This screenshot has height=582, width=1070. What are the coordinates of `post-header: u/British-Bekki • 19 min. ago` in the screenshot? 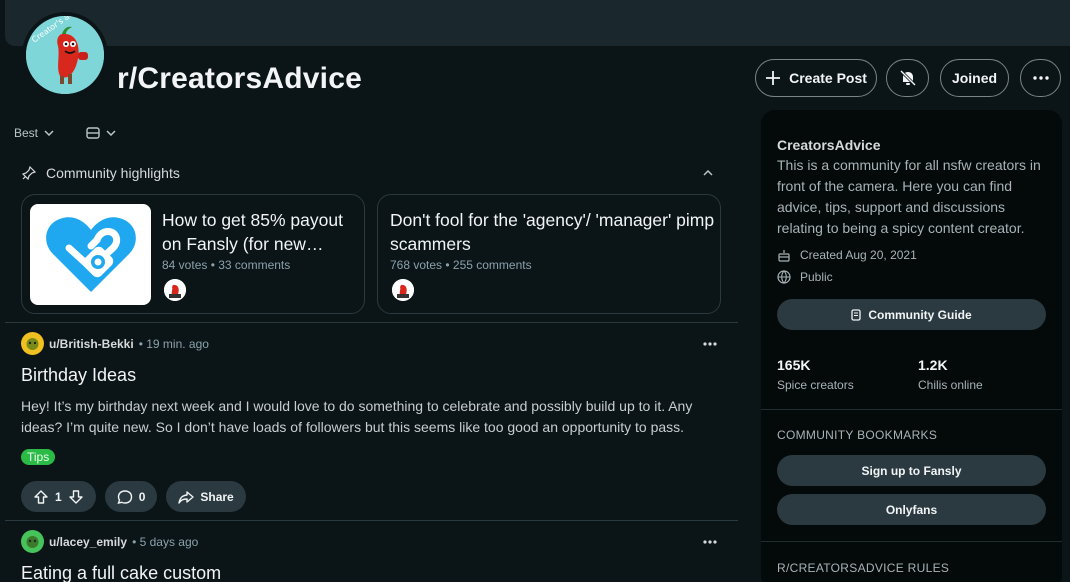 It's located at (115, 343).